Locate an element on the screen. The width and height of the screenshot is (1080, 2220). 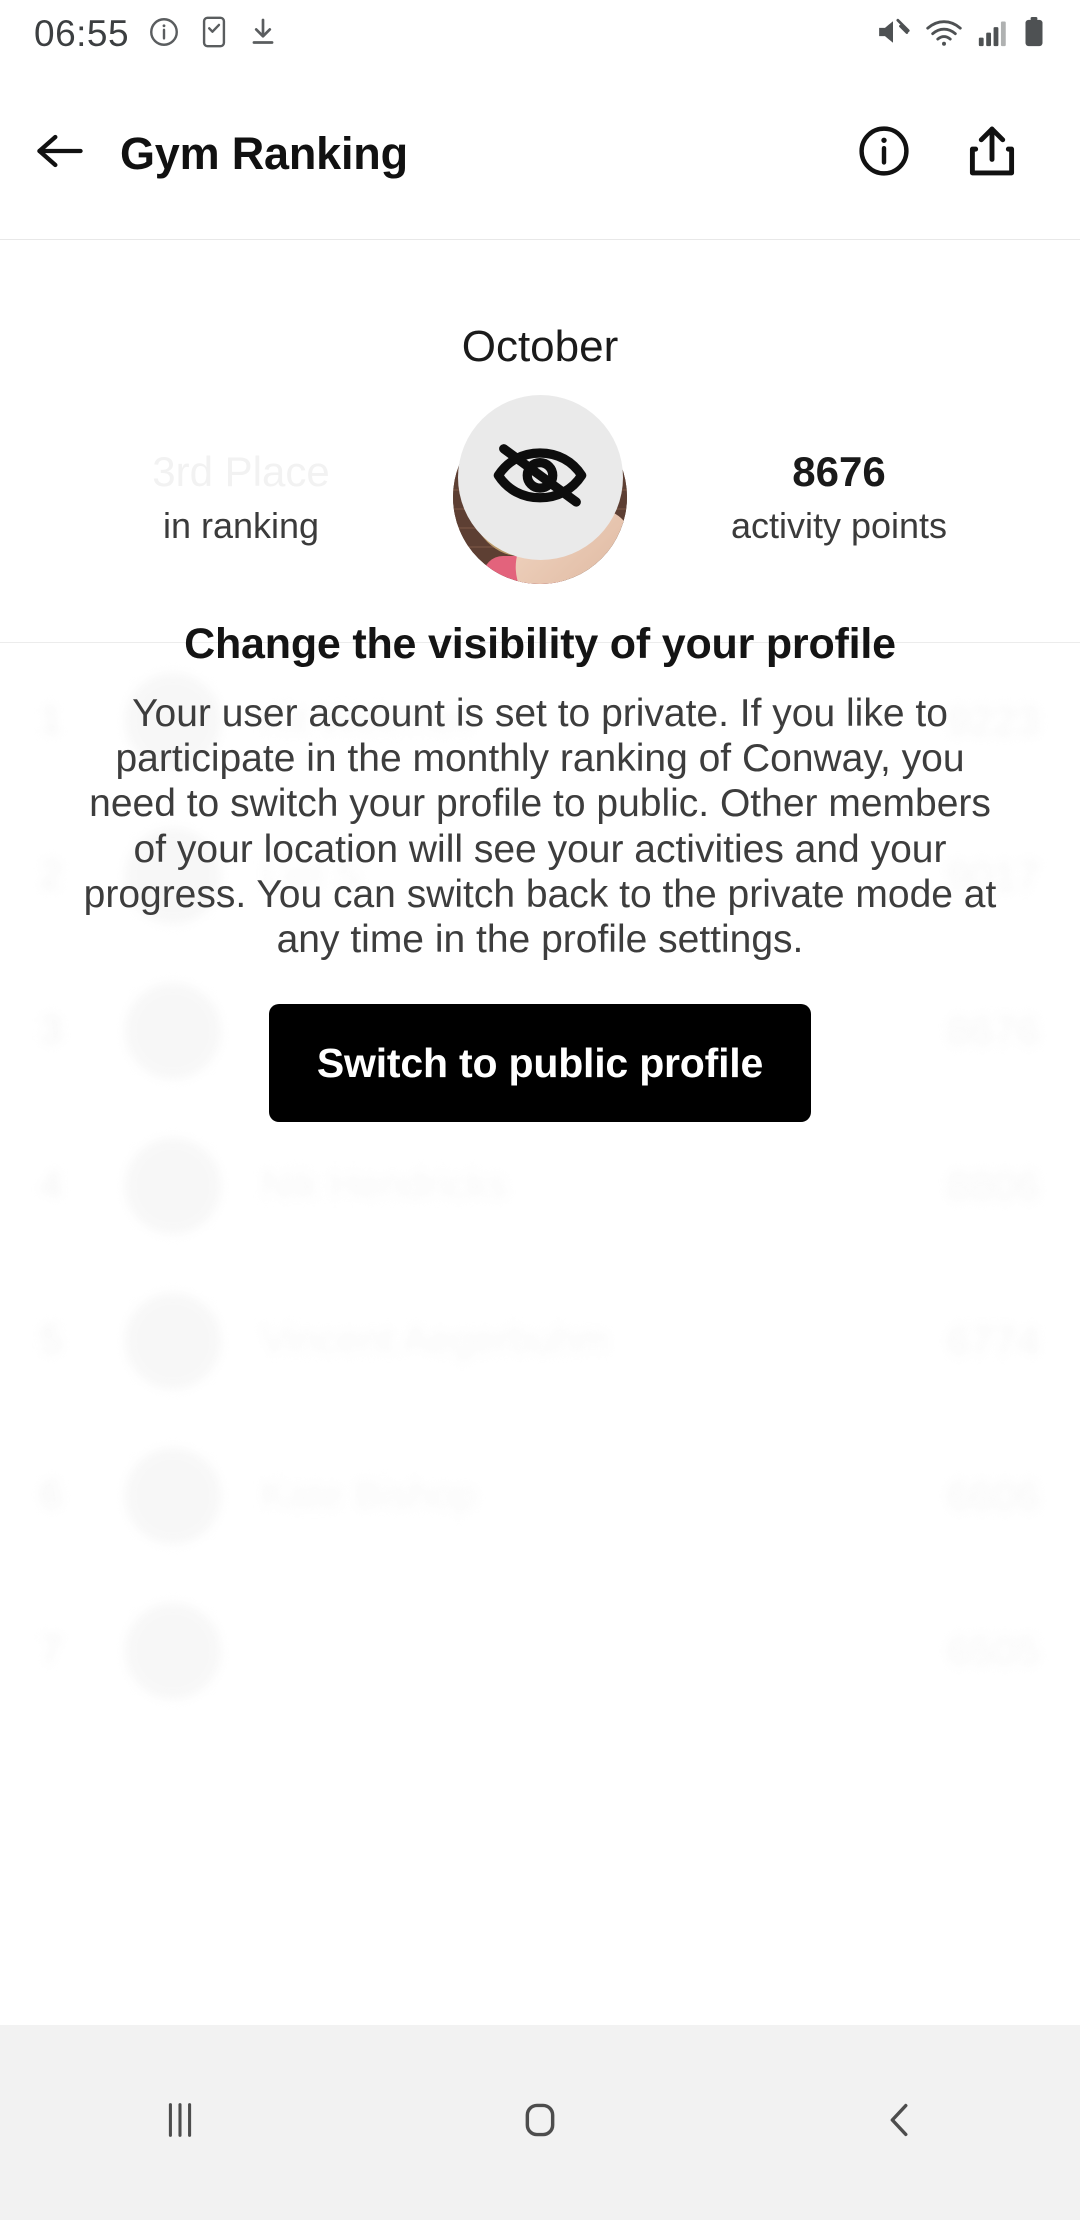
status-bar: 06:55 is located at coordinates (540, 34).